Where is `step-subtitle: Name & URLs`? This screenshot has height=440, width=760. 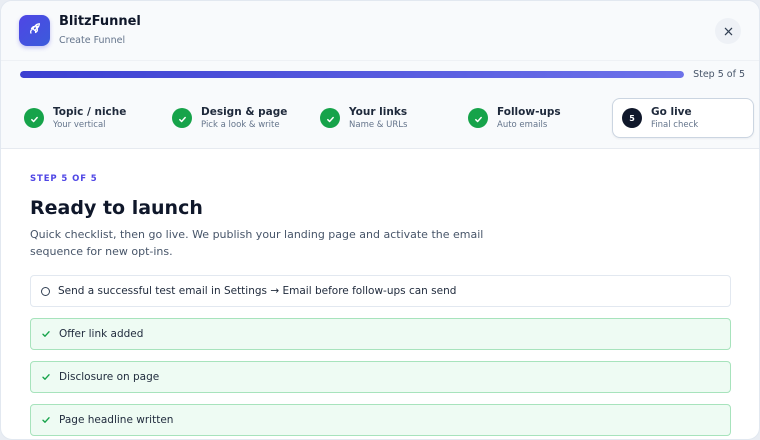 step-subtitle: Name & URLs is located at coordinates (378, 124).